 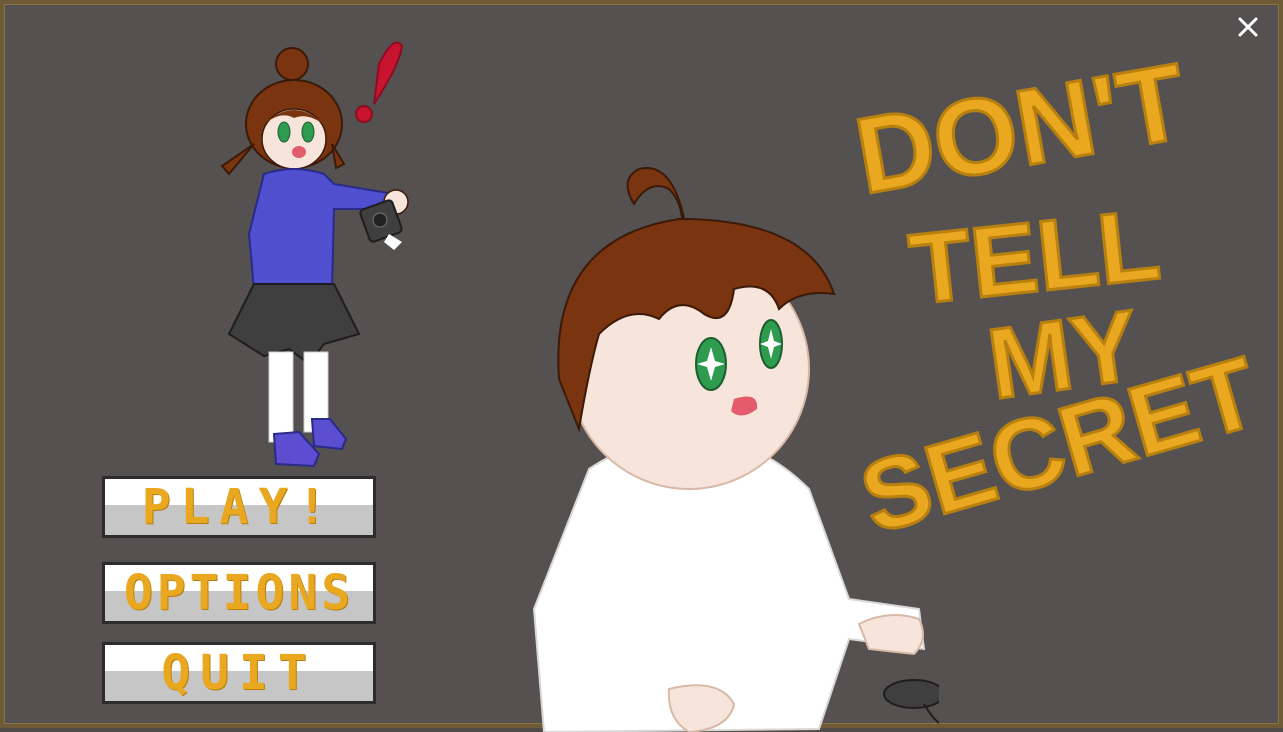 I want to click on options-button: OPTIONS, so click(x=239, y=593).